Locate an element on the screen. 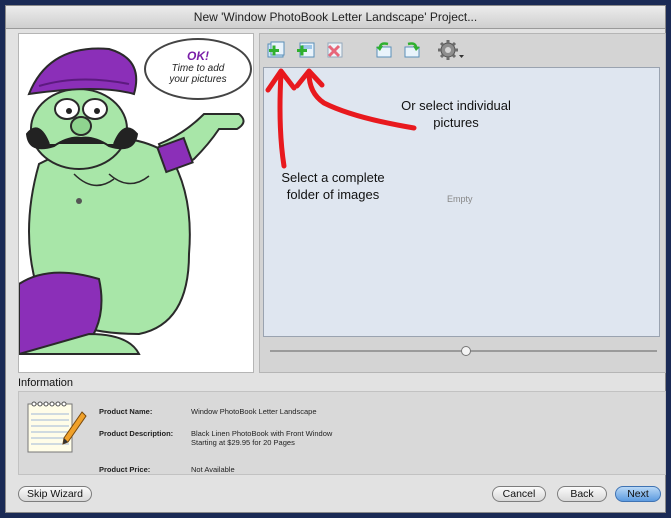 The width and height of the screenshot is (671, 518). skip-wizard-button: Skip Wizard is located at coordinates (55, 494).